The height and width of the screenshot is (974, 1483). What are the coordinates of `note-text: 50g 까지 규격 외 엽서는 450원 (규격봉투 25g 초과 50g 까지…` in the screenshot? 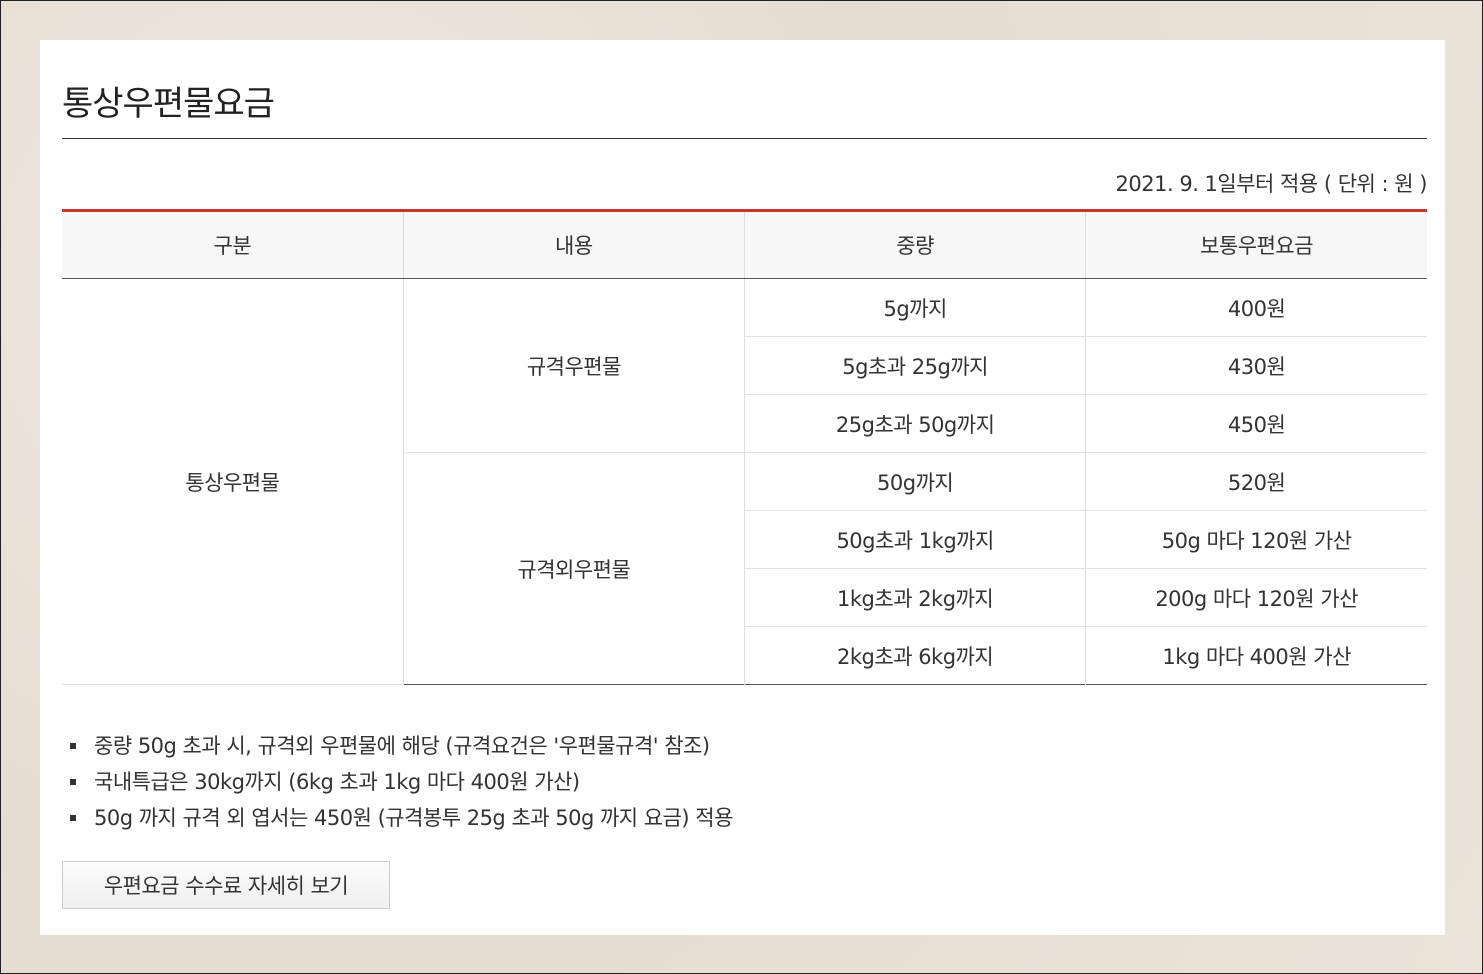 It's located at (413, 818).